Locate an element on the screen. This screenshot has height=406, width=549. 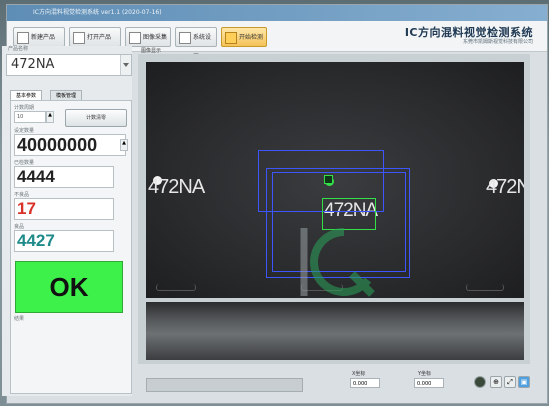
x-coord-label: X坐标 is located at coordinates (359, 374).